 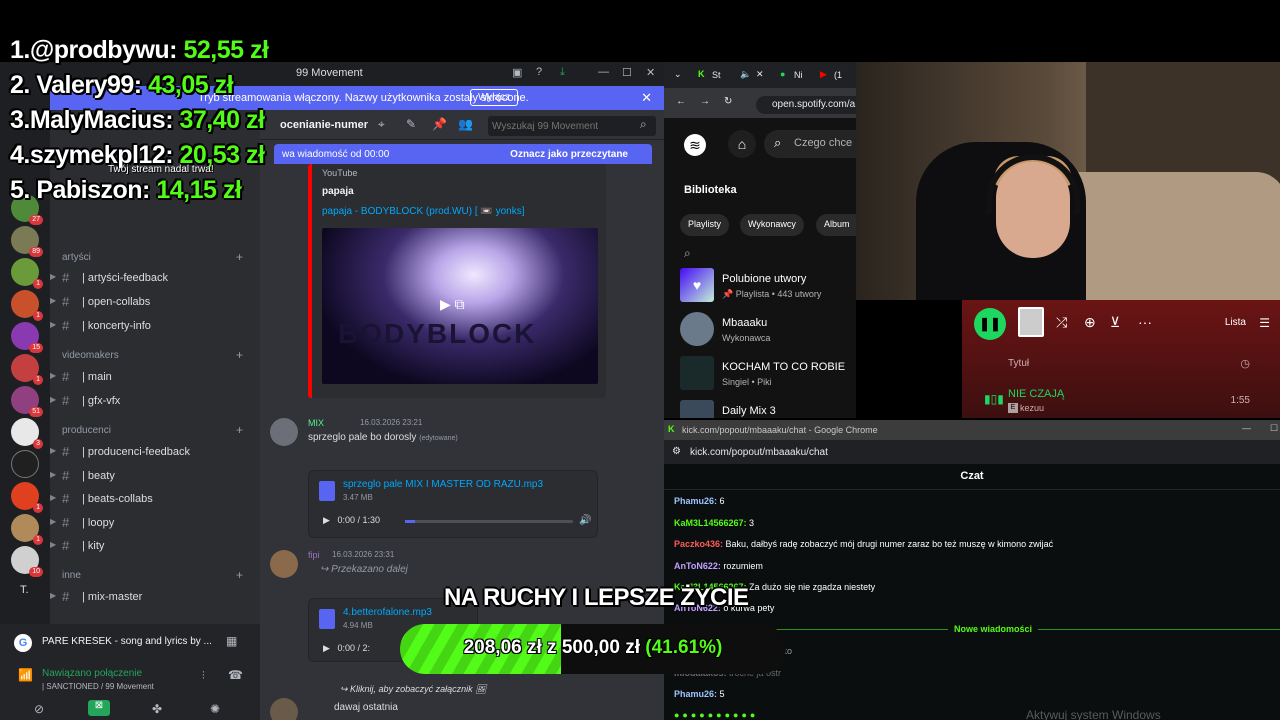 What do you see at coordinates (231, 641) in the screenshot?
I see `game-icon: ▦` at bounding box center [231, 641].